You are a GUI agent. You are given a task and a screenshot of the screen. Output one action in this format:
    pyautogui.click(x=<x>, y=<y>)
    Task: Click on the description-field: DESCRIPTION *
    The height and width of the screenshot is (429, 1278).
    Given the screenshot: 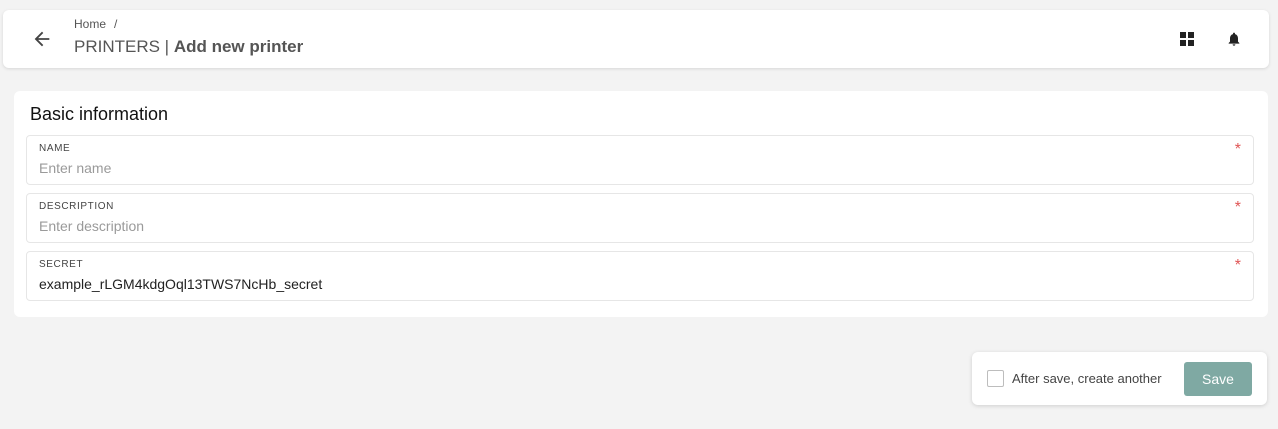 What is the action you would take?
    pyautogui.click(x=640, y=218)
    